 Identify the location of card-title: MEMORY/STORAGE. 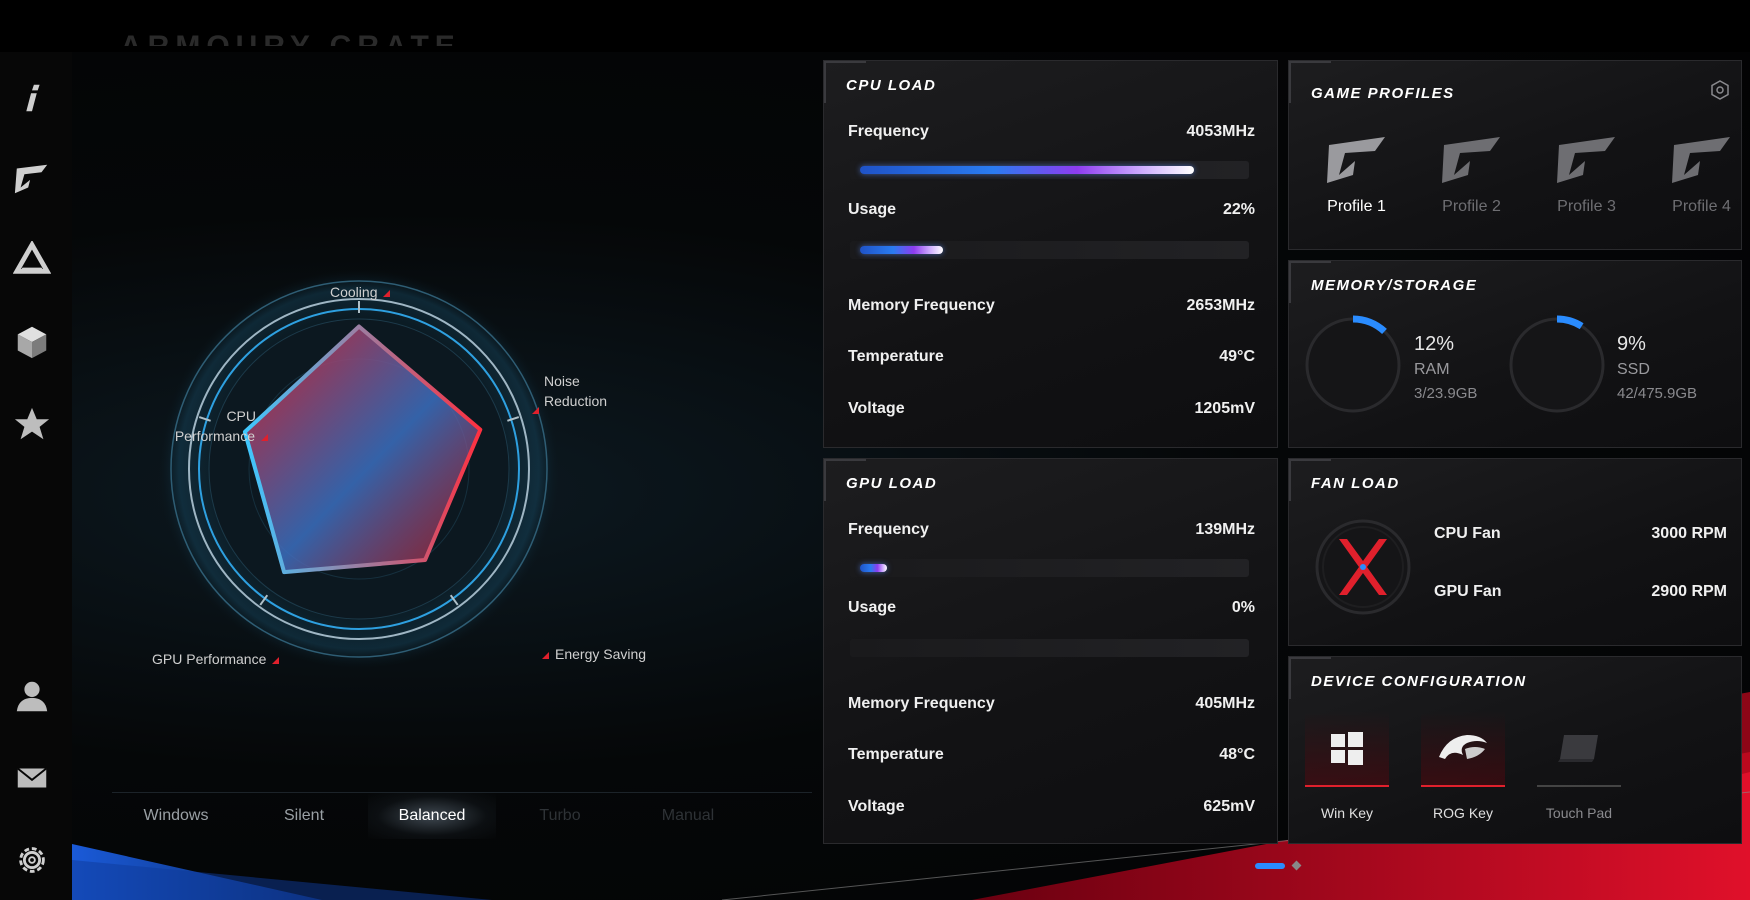
(1394, 285).